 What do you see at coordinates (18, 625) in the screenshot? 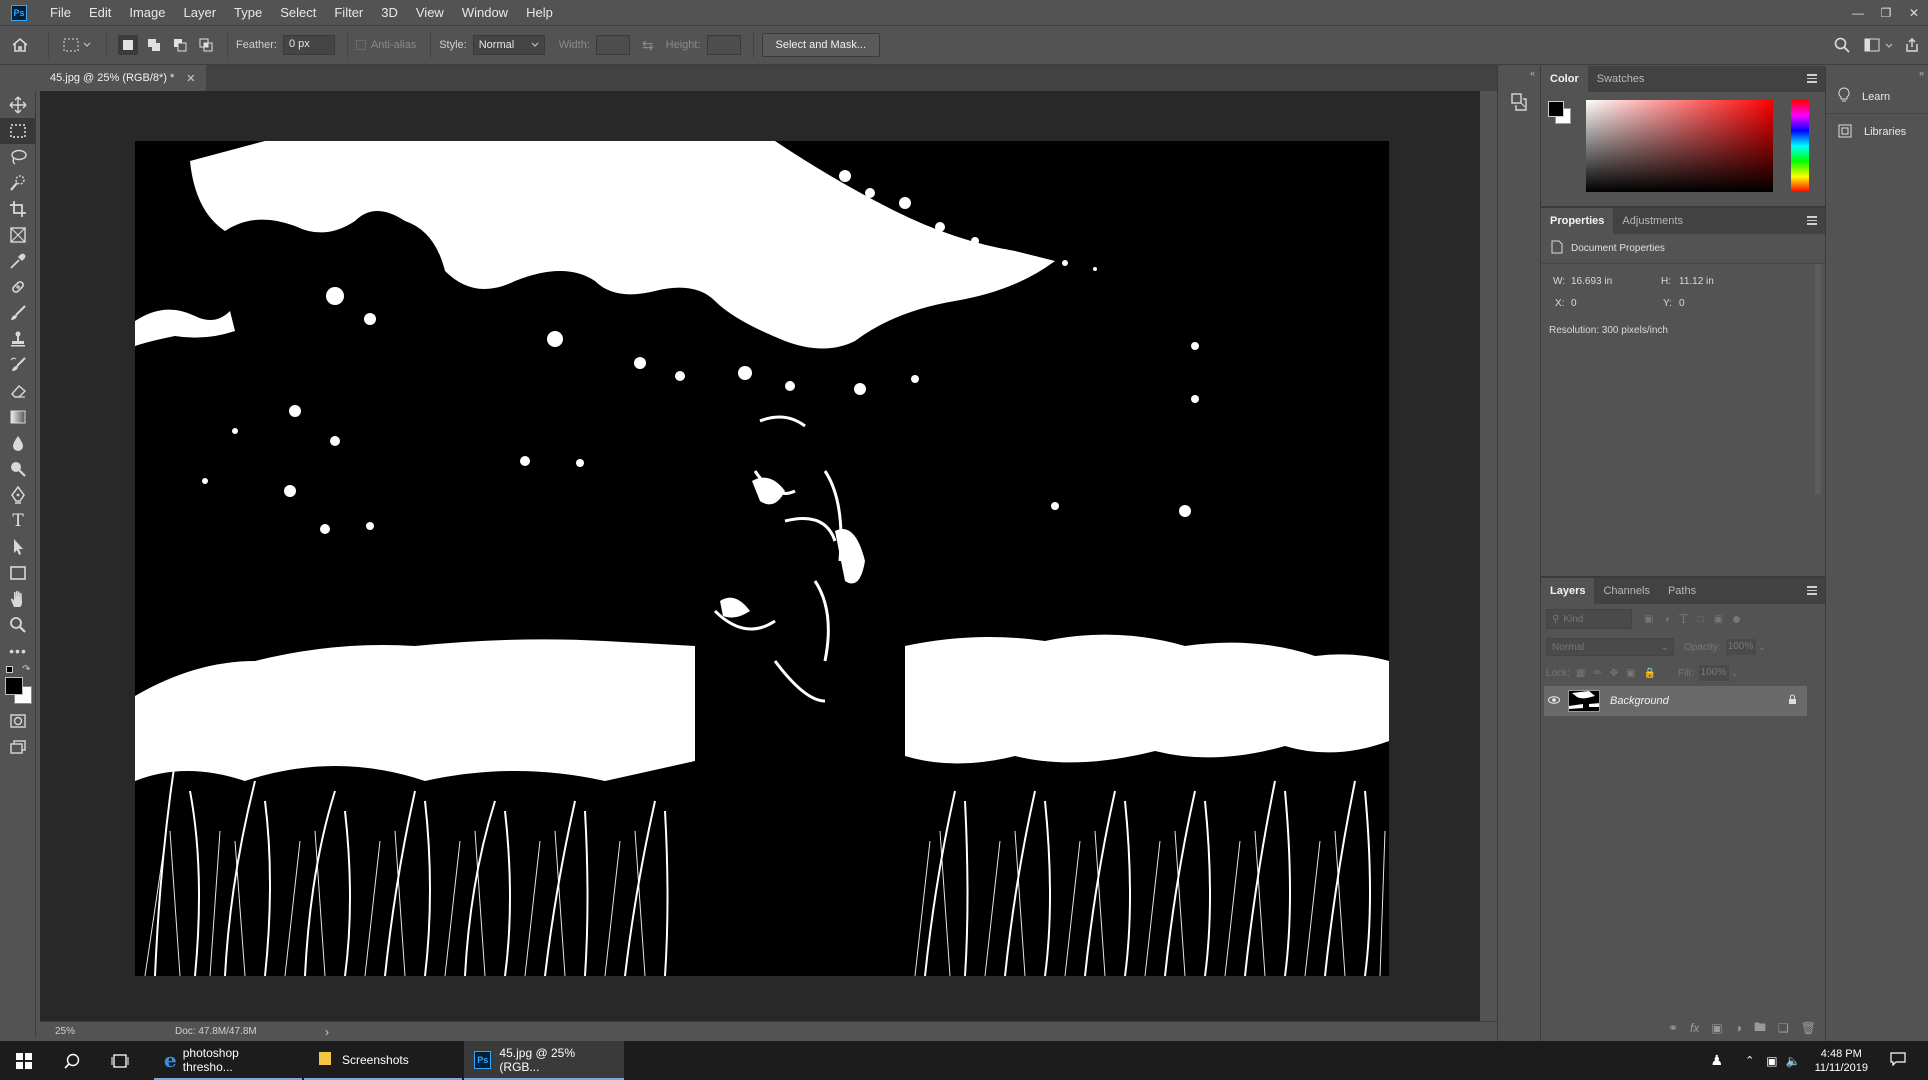
I see `zoom-tool-icon` at bounding box center [18, 625].